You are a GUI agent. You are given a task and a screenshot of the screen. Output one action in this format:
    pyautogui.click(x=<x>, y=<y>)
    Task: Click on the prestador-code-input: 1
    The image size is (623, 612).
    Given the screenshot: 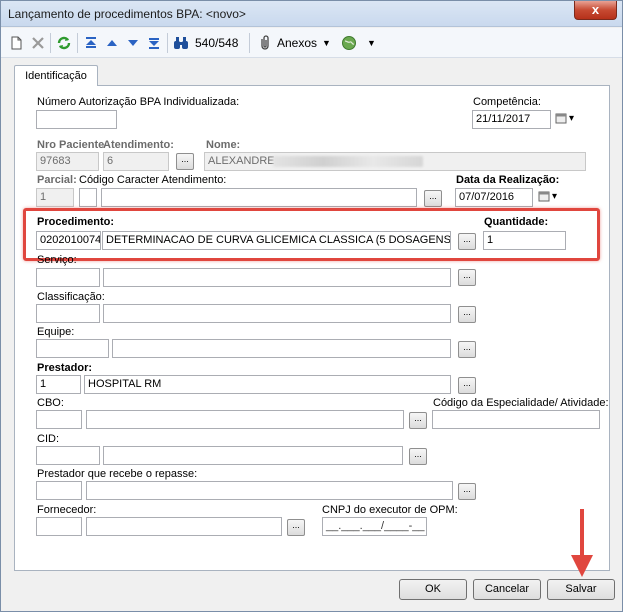 What is the action you would take?
    pyautogui.click(x=58, y=384)
    